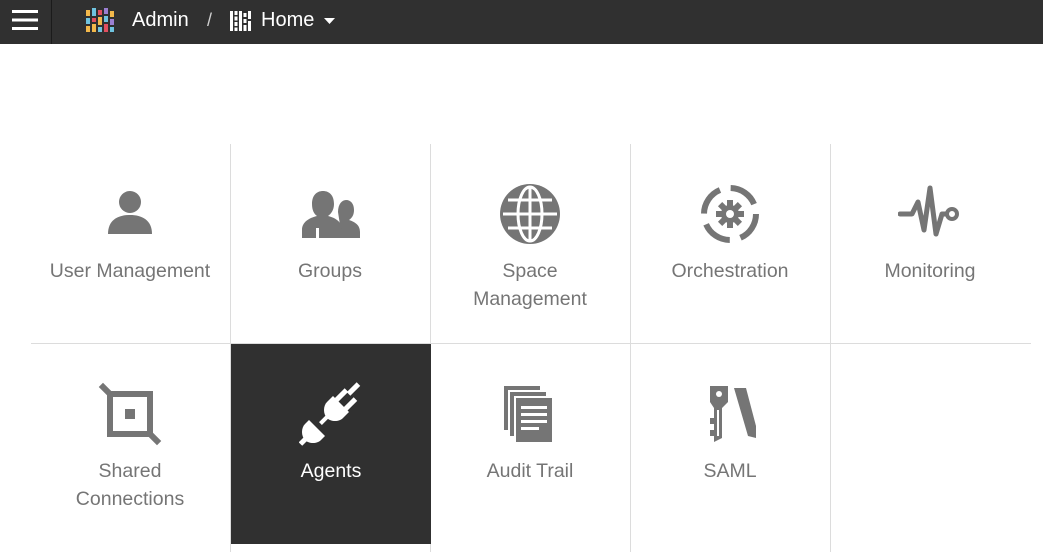 The height and width of the screenshot is (552, 1043). What do you see at coordinates (530, 444) in the screenshot?
I see `tile-audit-trail: Audit Trail` at bounding box center [530, 444].